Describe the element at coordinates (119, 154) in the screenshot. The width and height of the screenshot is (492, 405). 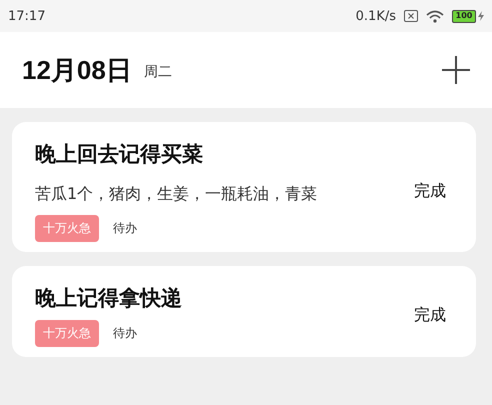
I see `task-title: 晚上回去记得买菜` at that location.